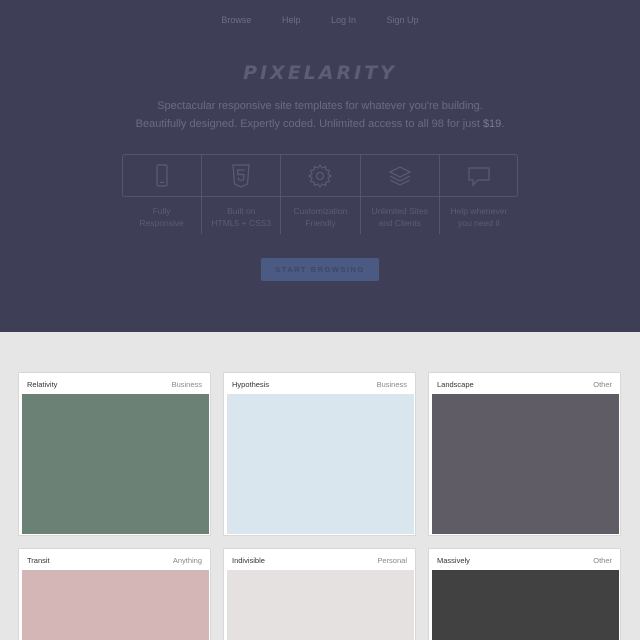 The width and height of the screenshot is (640, 640). I want to click on tagline-end: ., so click(503, 124).